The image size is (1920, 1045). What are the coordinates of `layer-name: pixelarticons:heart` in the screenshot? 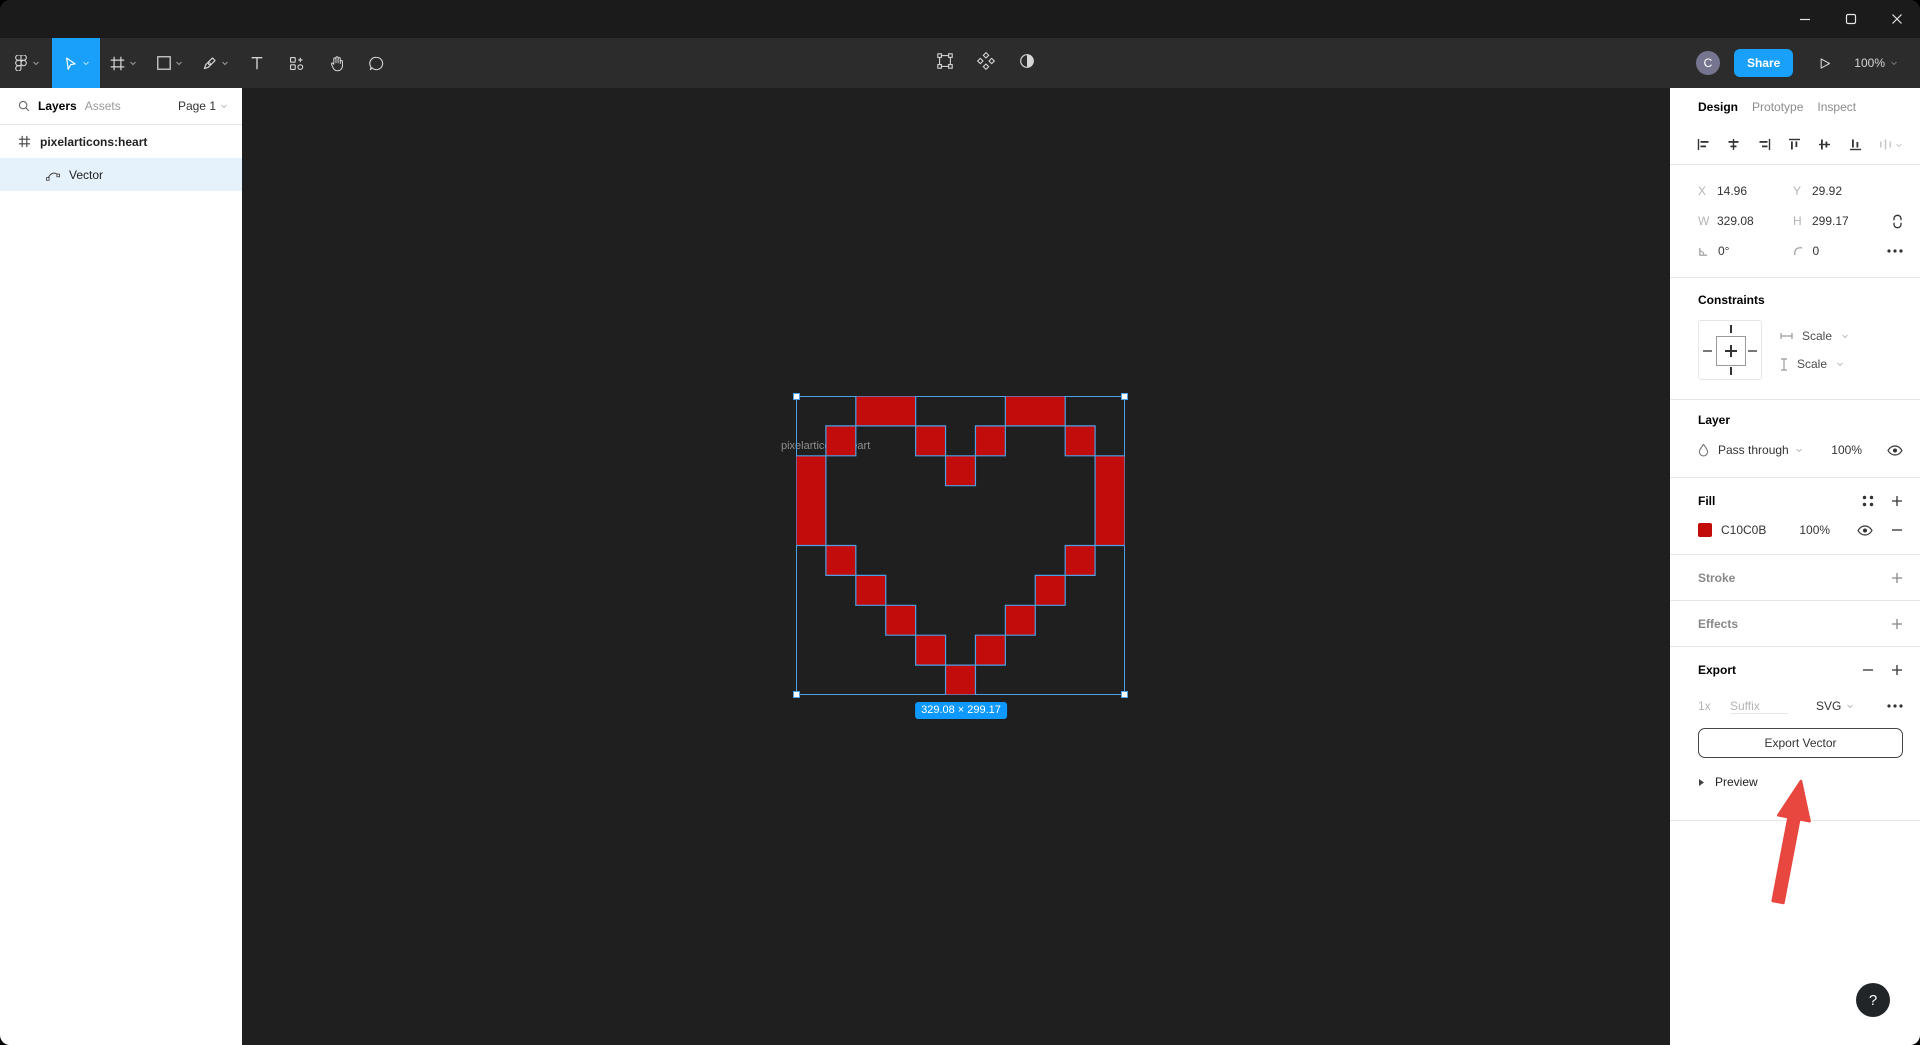 It's located at (94, 141).